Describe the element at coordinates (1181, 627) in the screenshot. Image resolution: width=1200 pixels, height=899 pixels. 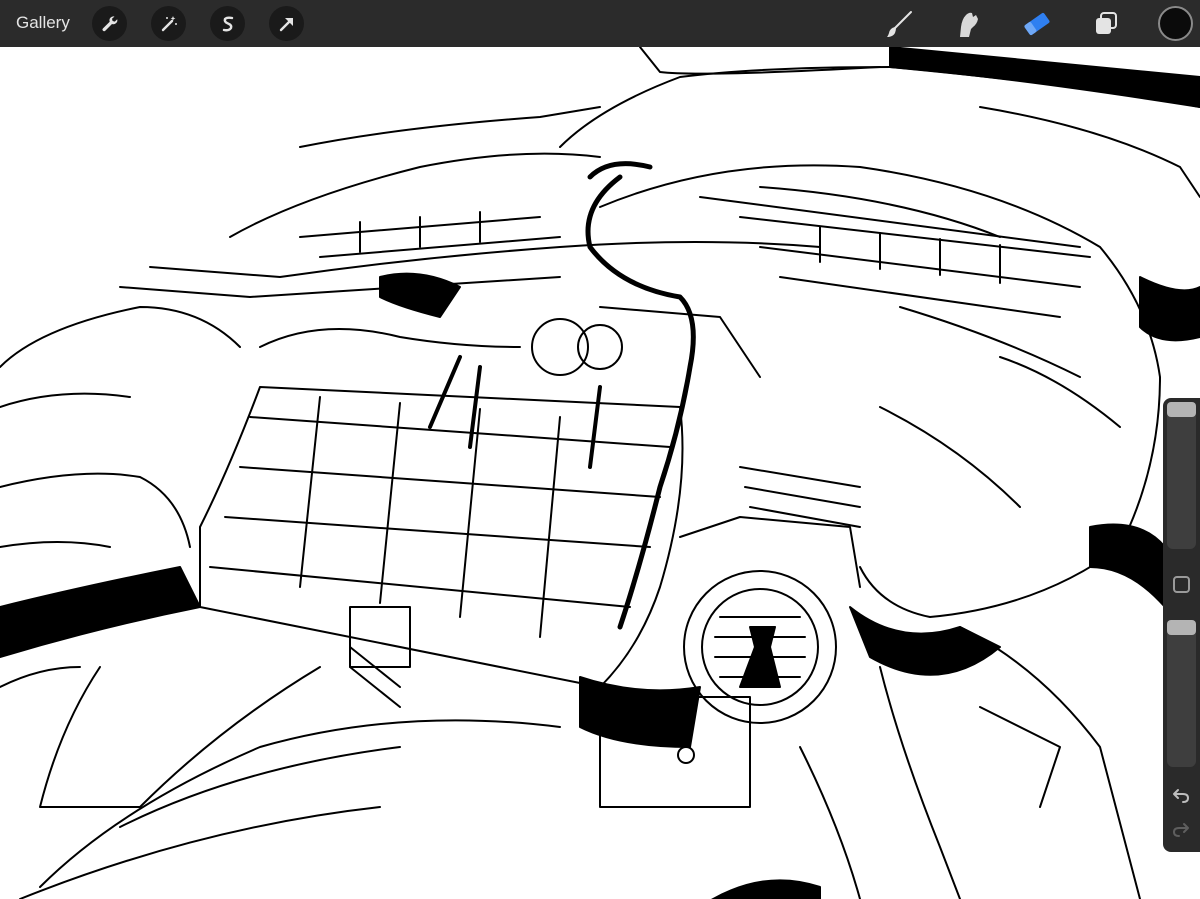
I see `opacity-slider-thumb` at that location.